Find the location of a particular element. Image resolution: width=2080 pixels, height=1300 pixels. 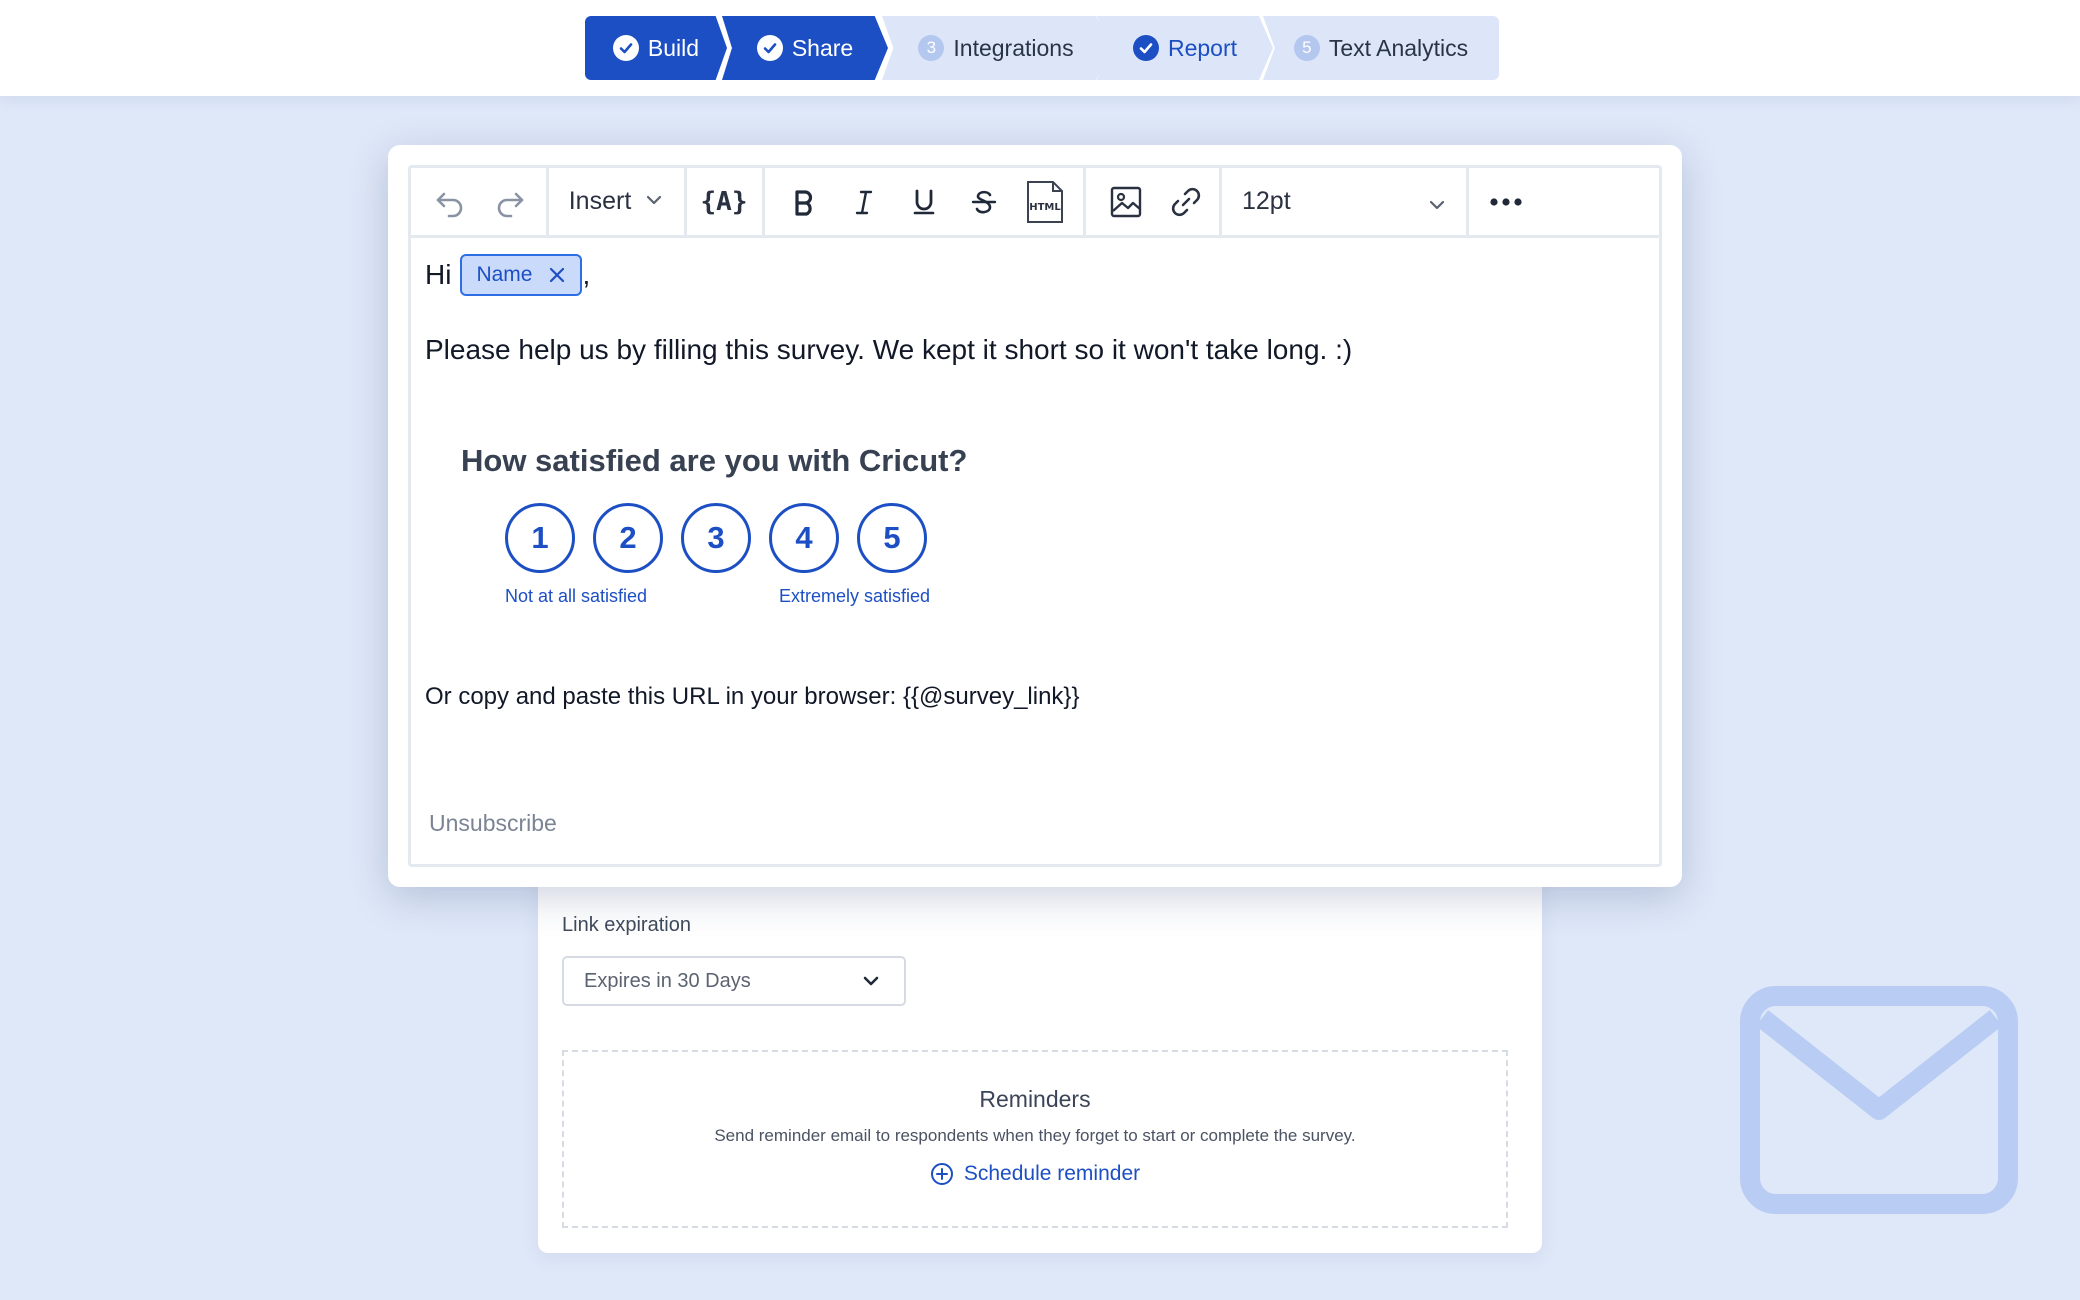

redo-button is located at coordinates (510, 201).